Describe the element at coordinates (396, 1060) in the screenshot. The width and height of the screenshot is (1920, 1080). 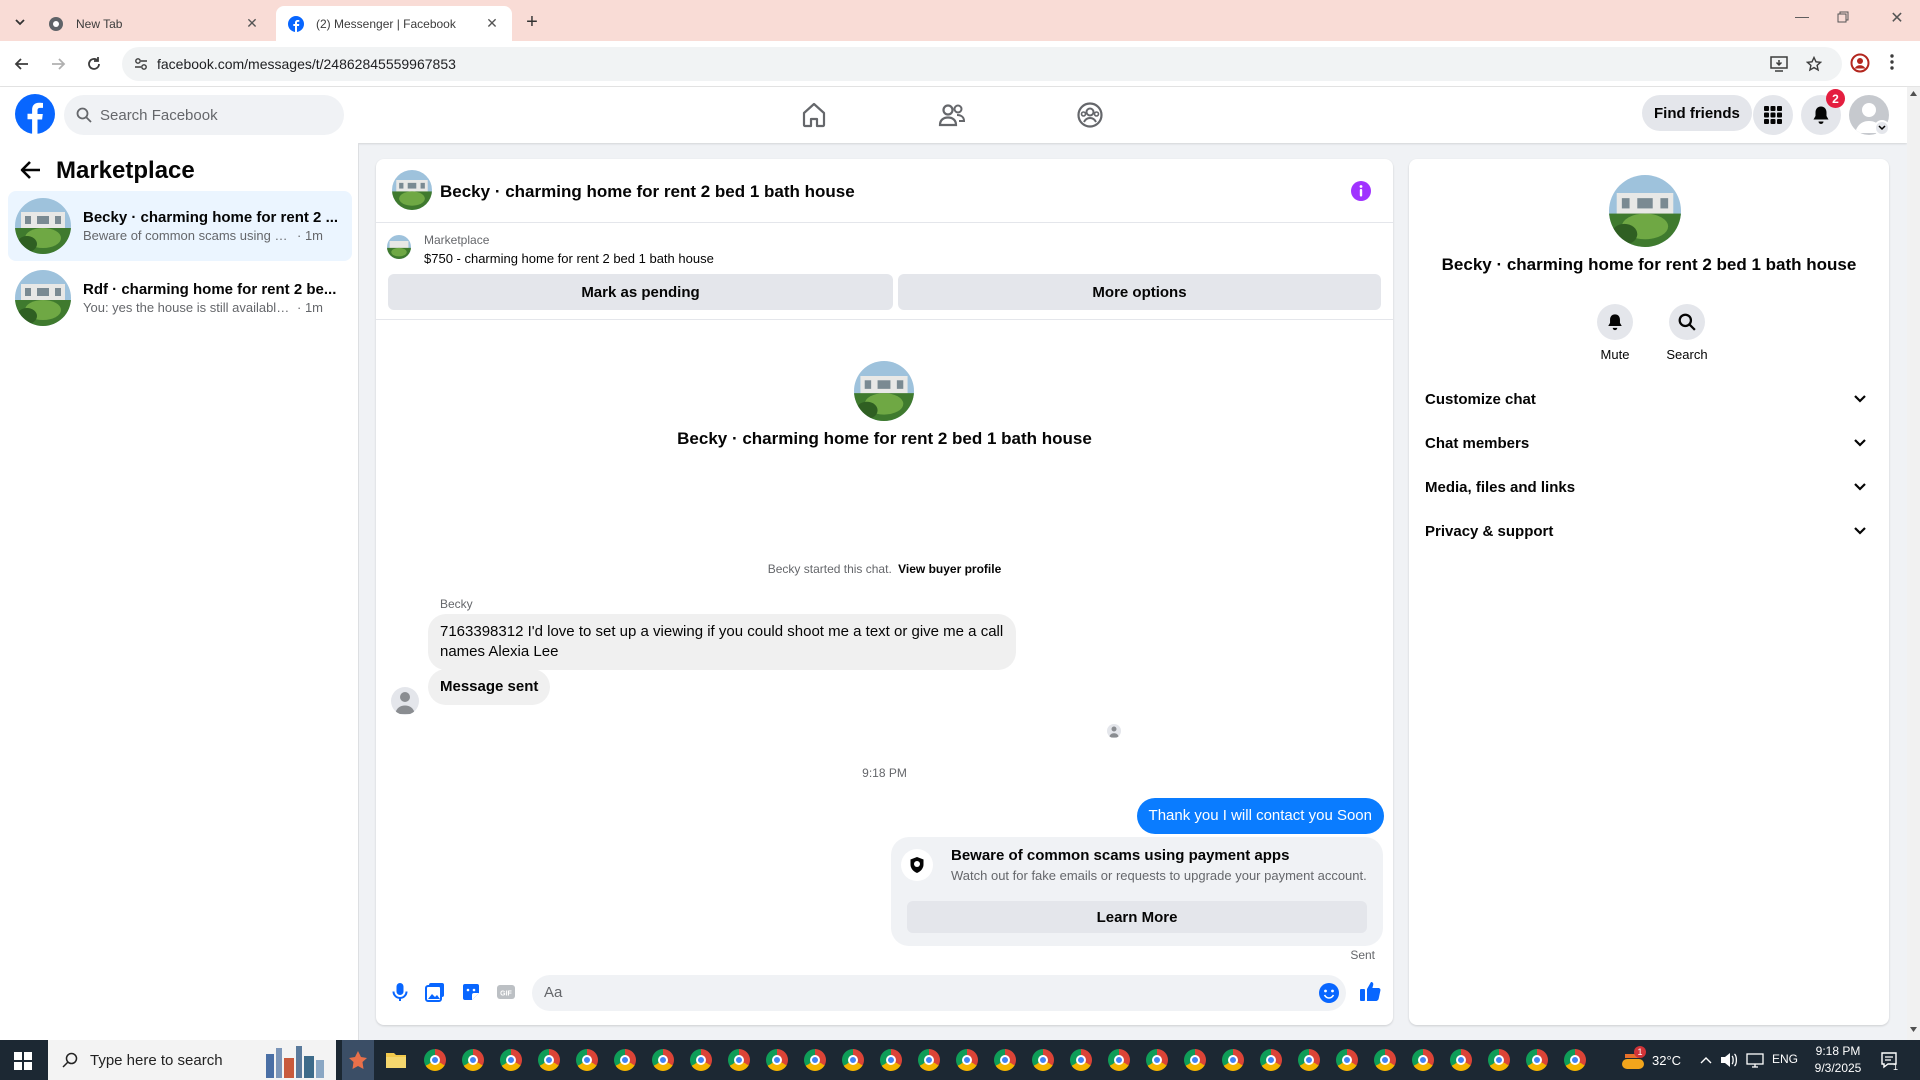
I see `file-explorer-icon` at that location.